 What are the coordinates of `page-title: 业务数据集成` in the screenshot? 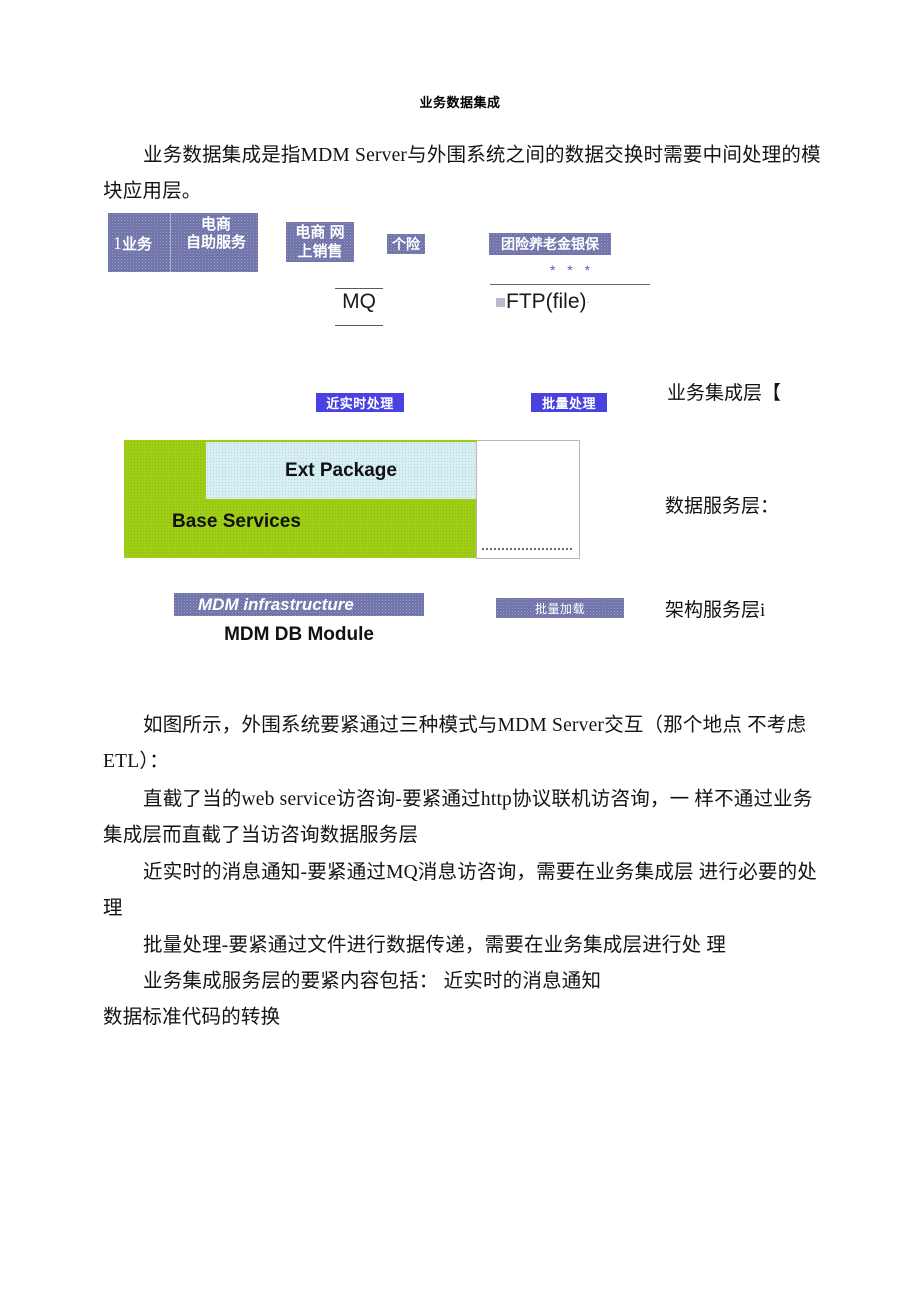 It's located at (460, 102).